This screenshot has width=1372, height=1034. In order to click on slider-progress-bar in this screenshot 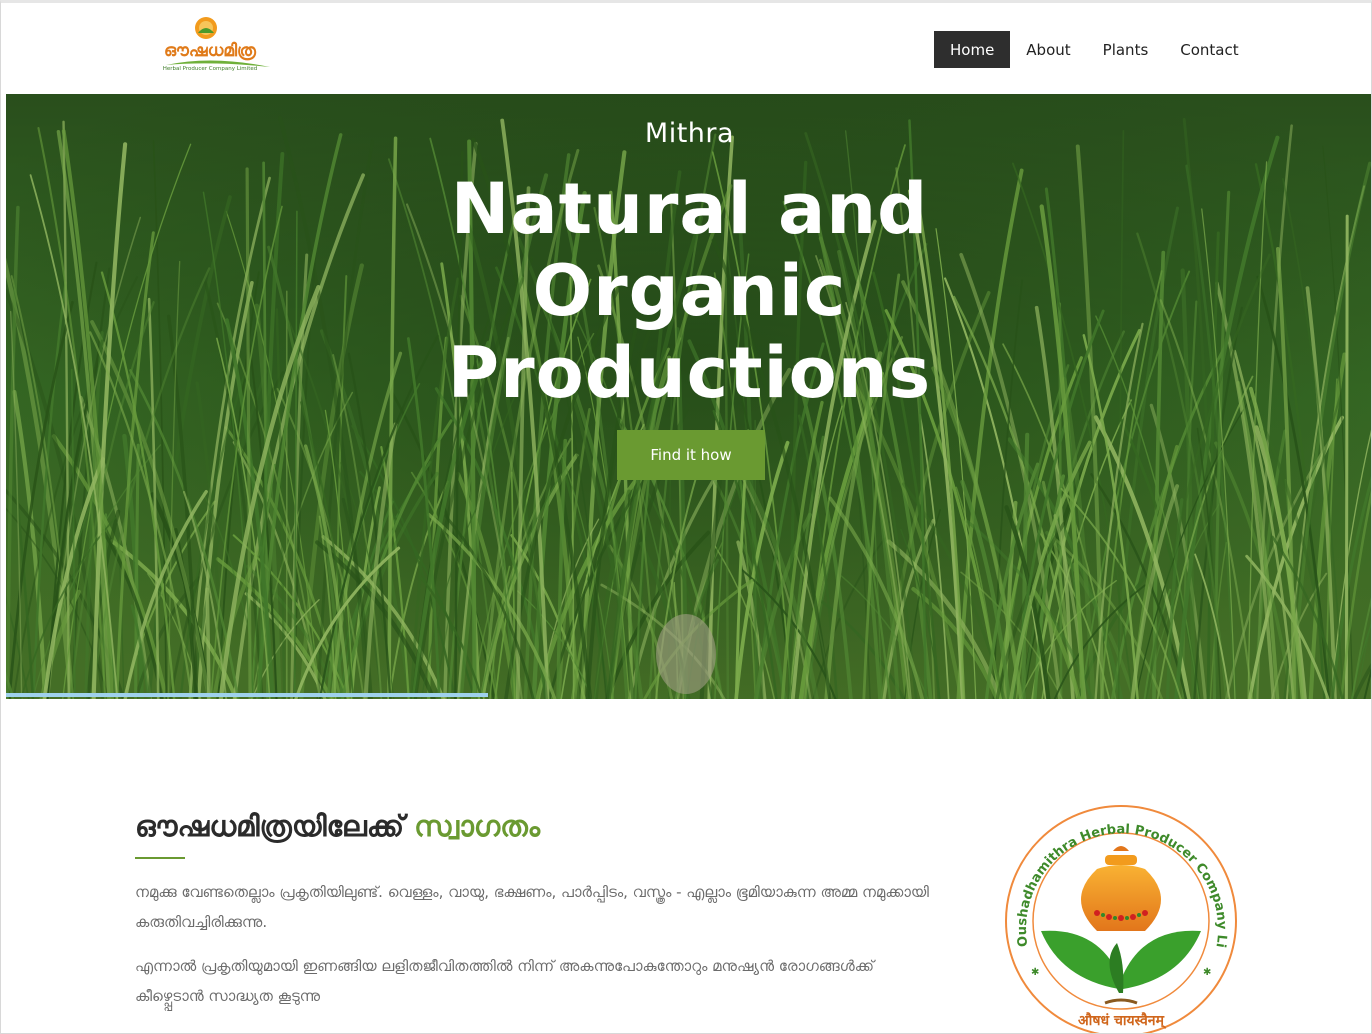, I will do `click(247, 695)`.